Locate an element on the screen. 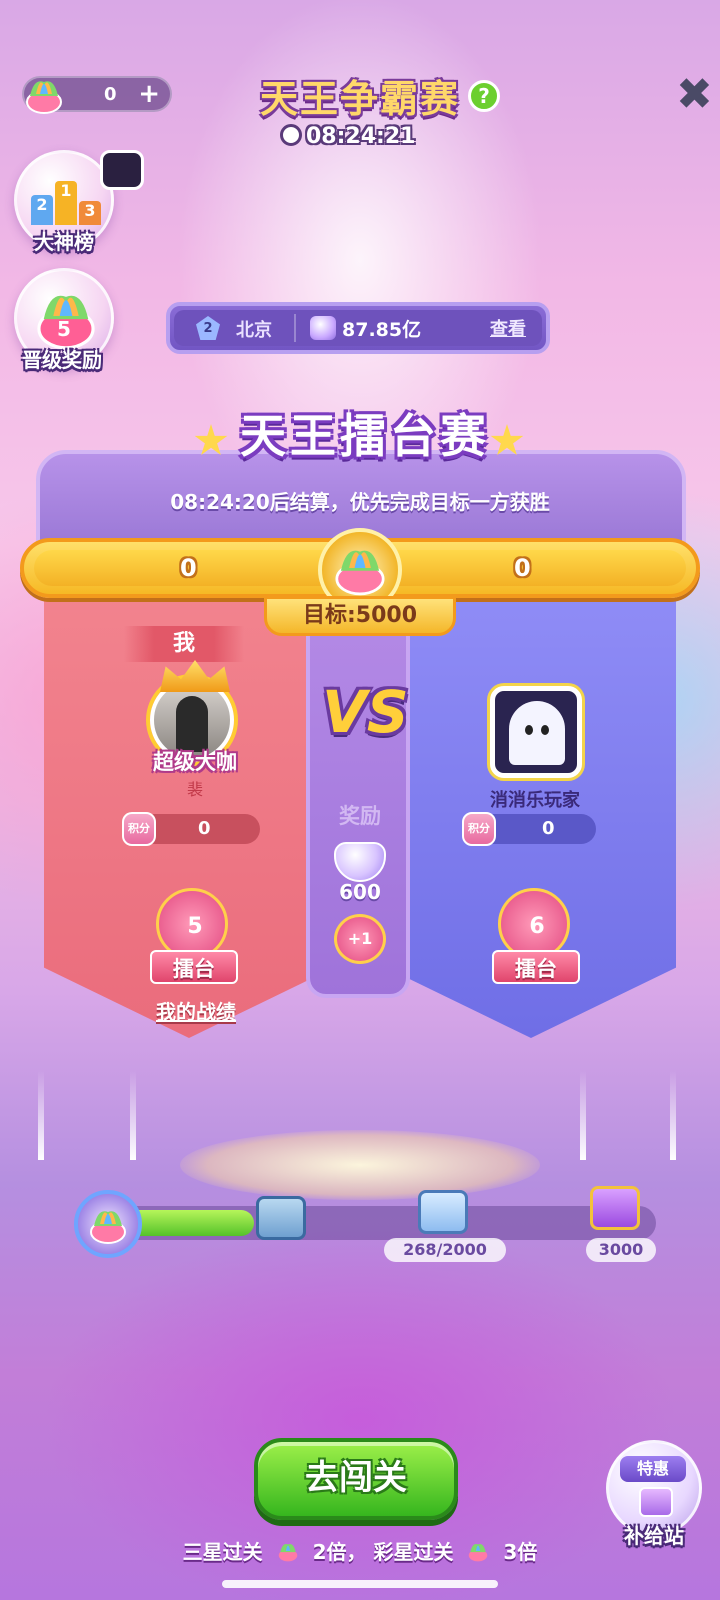  my-score: 0 is located at coordinates (188, 568).